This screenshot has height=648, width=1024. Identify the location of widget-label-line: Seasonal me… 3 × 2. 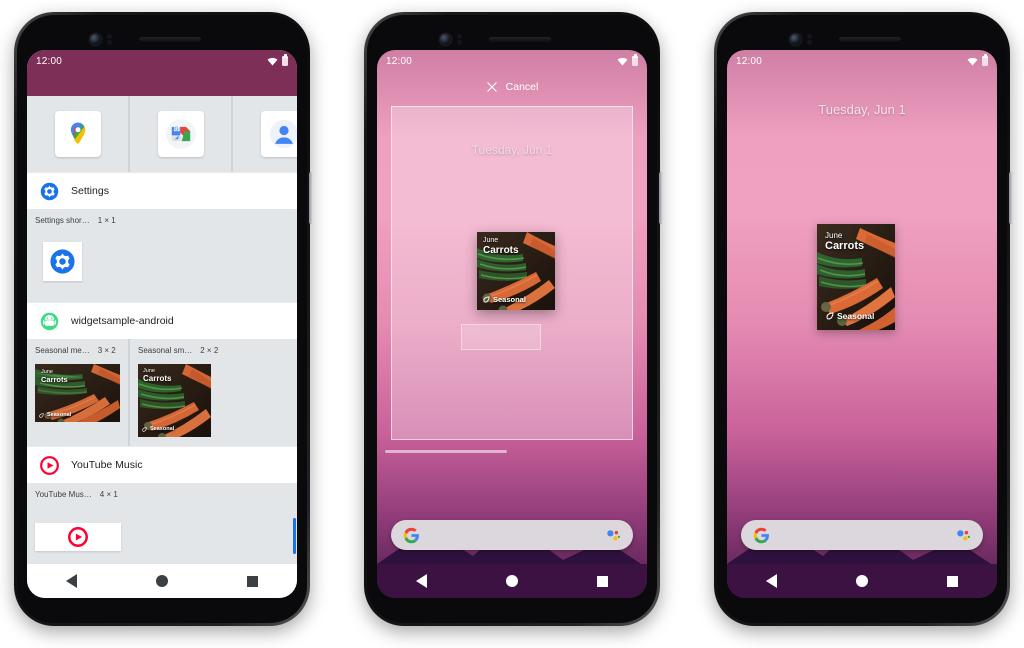
(77, 350).